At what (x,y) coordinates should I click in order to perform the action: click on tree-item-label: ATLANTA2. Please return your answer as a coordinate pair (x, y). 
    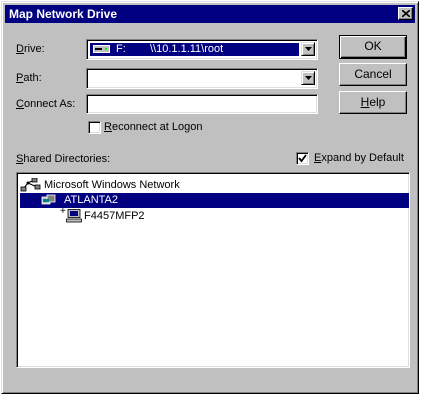
    Looking at the image, I should click on (91, 200).